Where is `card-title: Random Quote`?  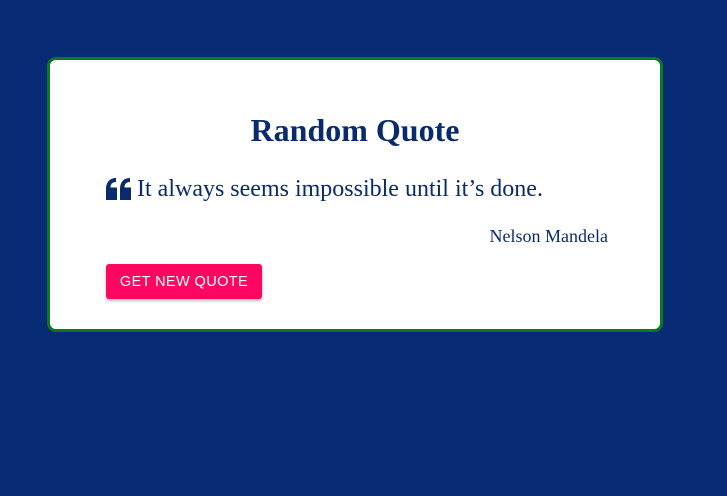
card-title: Random Quote is located at coordinates (355, 130).